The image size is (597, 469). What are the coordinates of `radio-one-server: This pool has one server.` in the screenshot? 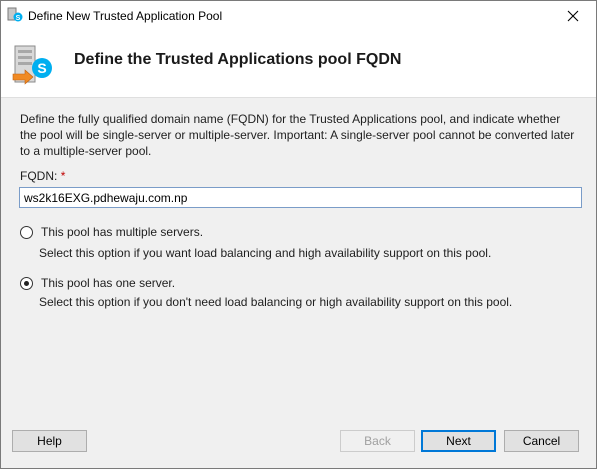 It's located at (97, 283).